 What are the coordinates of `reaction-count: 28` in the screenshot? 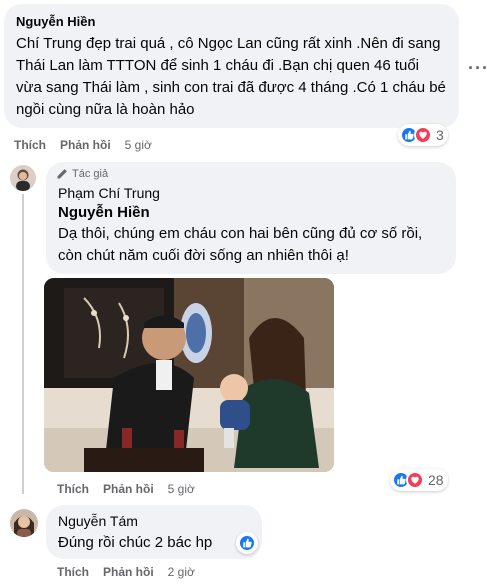 It's located at (436, 480).